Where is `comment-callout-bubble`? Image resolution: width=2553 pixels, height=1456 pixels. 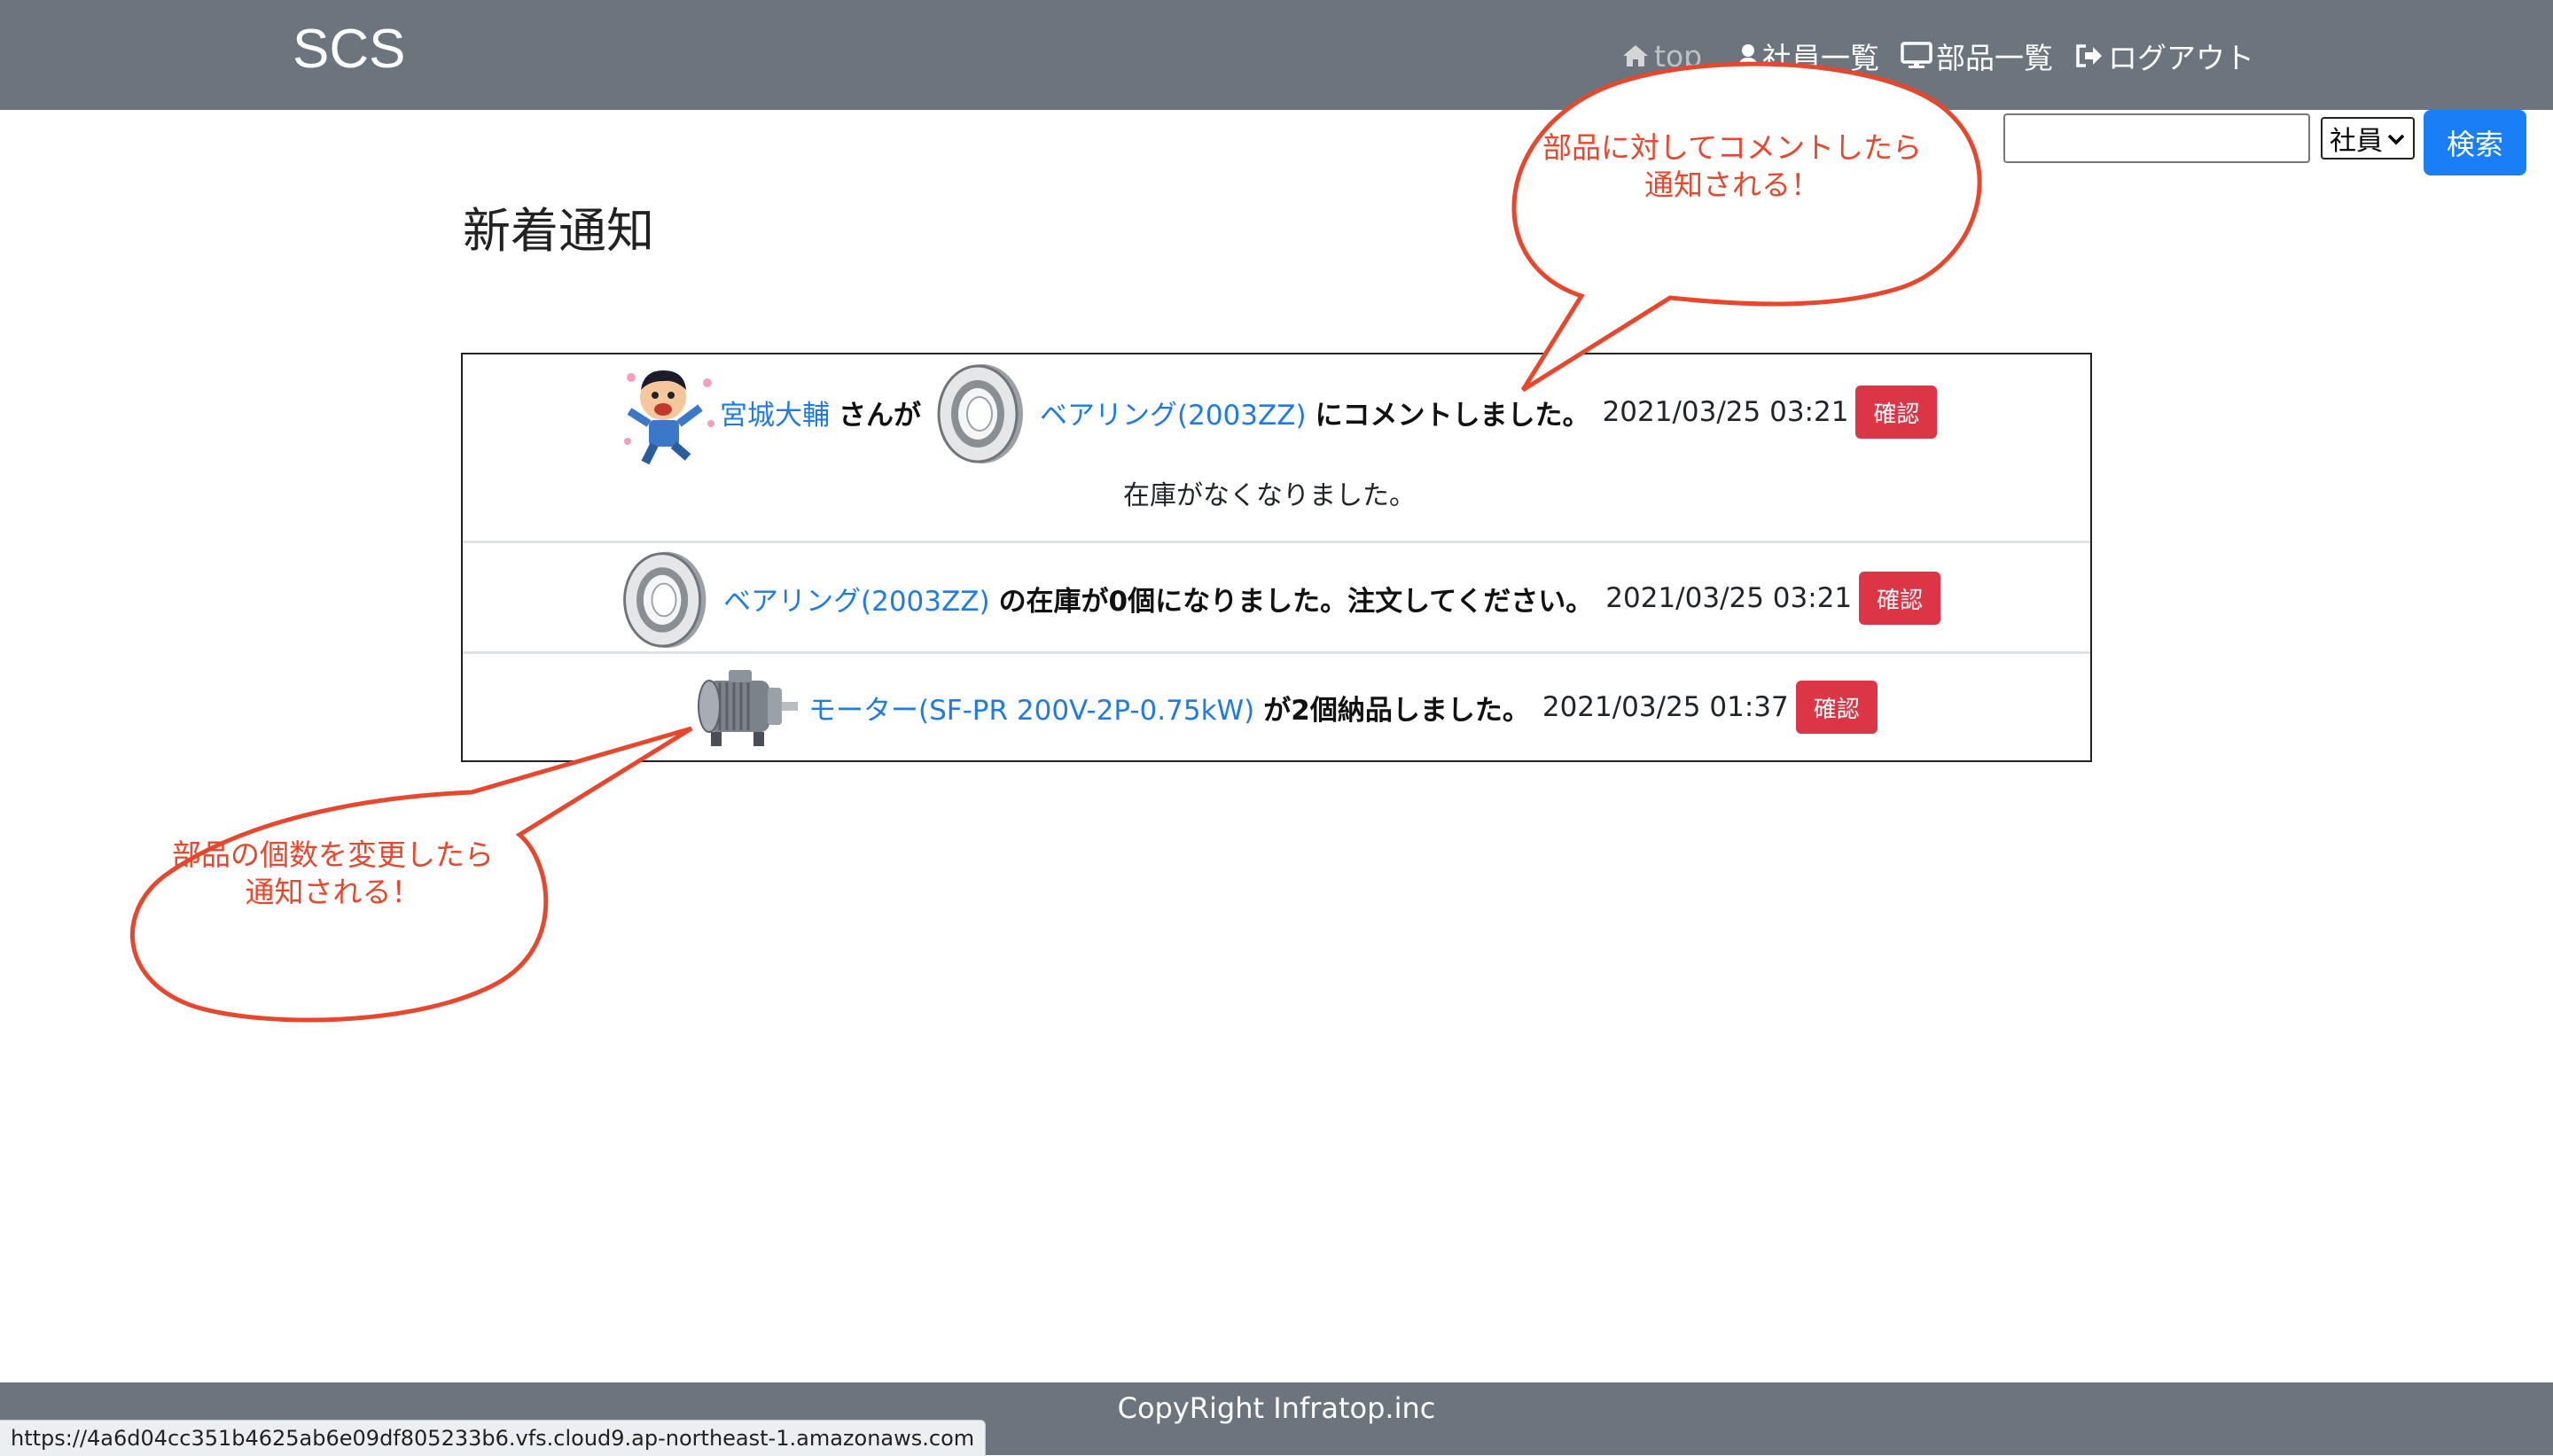
comment-callout-bubble is located at coordinates (1746, 227).